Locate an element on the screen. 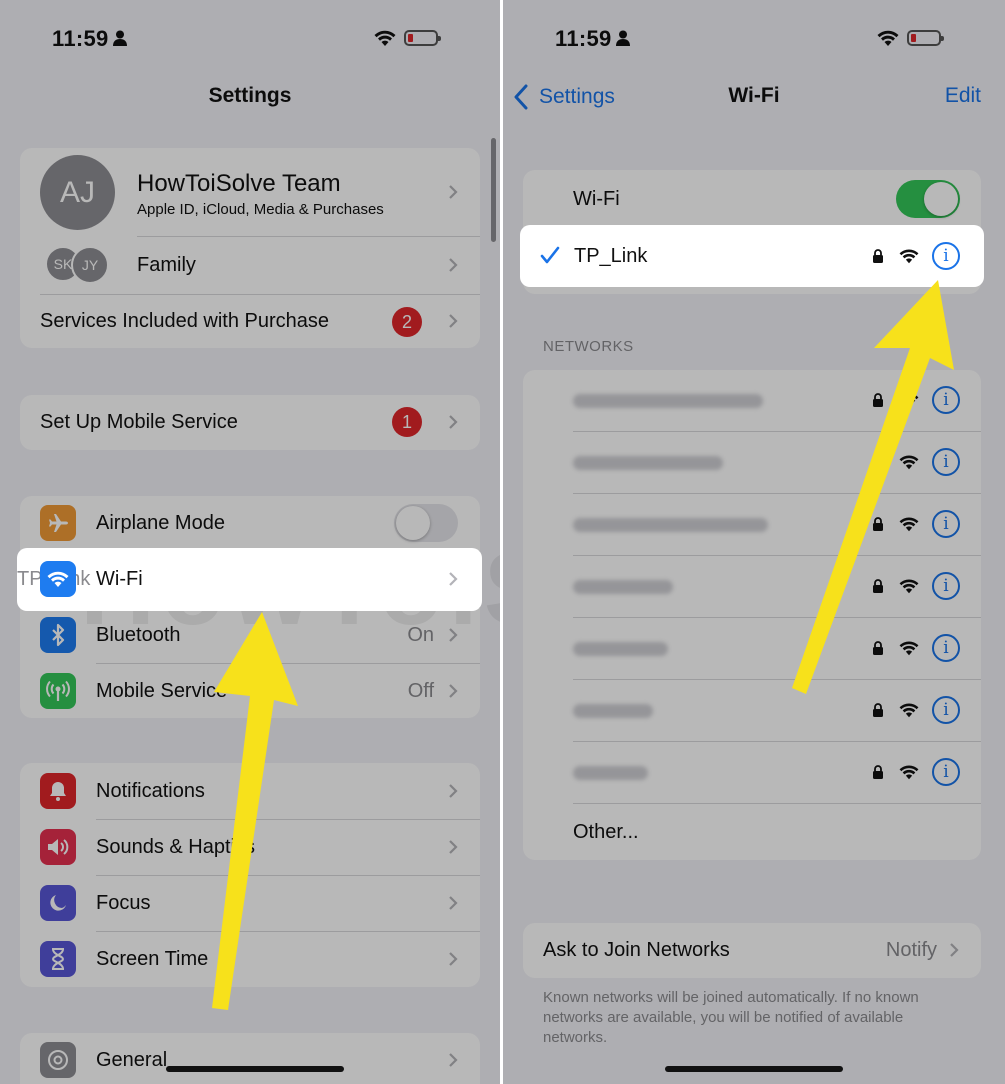 This screenshot has width=1005, height=1084. status-time: 11:59 is located at coordinates (583, 38).